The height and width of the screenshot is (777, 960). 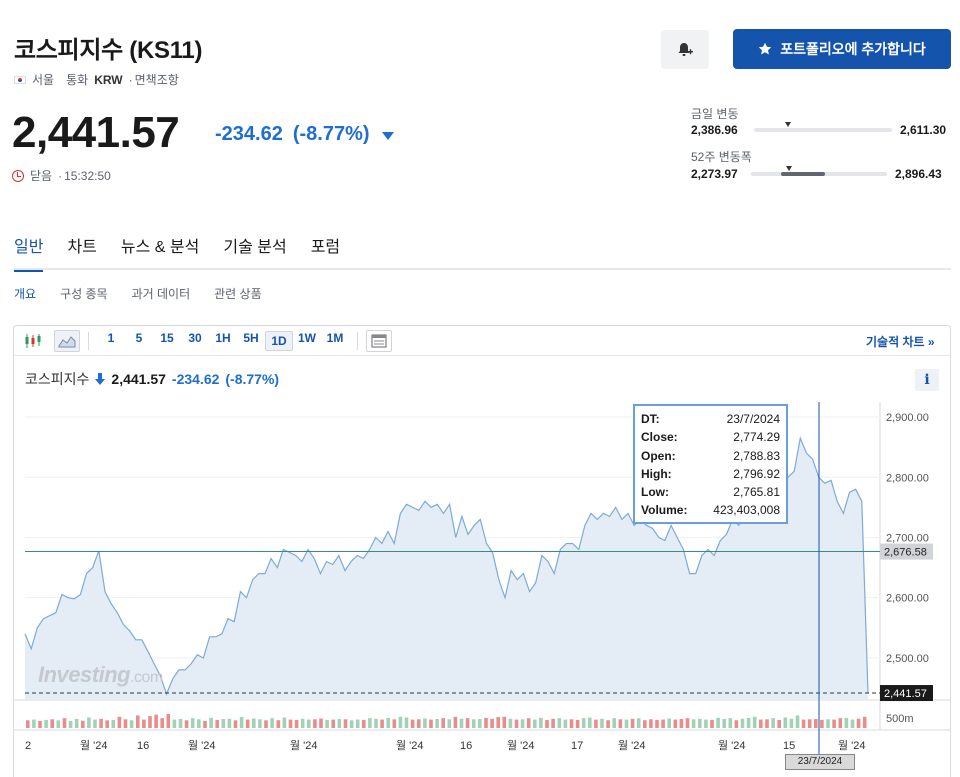 I want to click on x-tick-label: 2, so click(x=28, y=746).